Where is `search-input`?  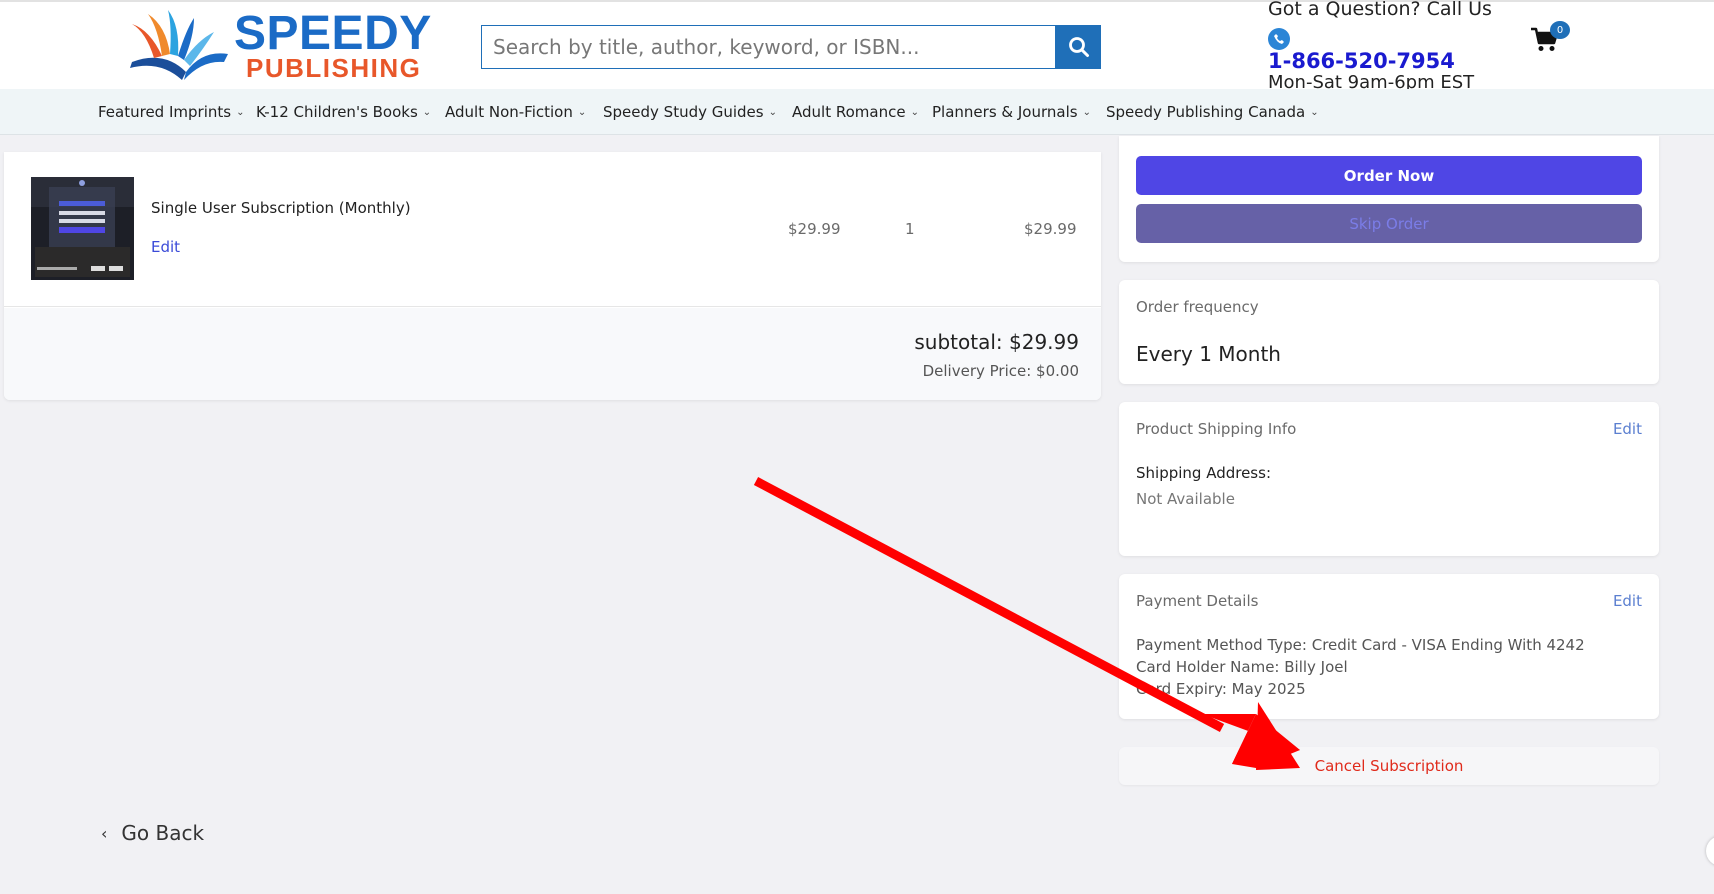 search-input is located at coordinates (750, 47).